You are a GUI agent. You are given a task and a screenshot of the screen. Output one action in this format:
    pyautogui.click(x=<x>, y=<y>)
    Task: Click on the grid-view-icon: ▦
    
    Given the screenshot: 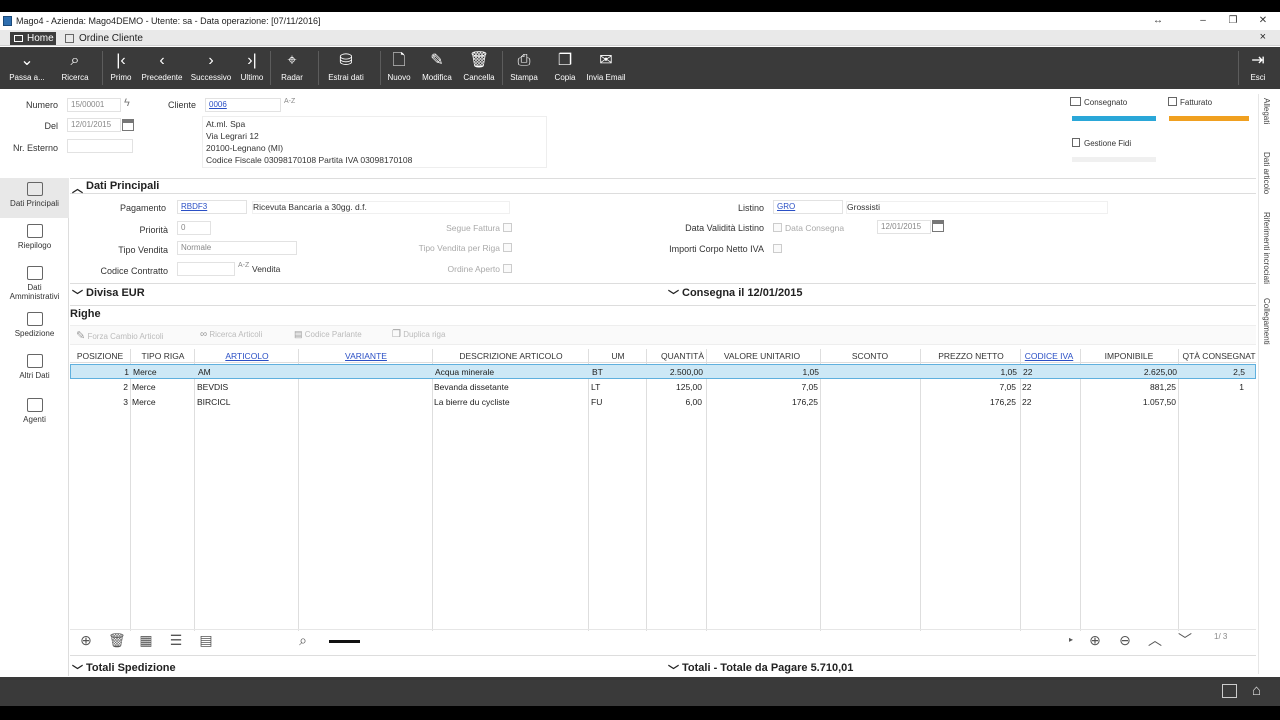 What is the action you would take?
    pyautogui.click(x=146, y=640)
    